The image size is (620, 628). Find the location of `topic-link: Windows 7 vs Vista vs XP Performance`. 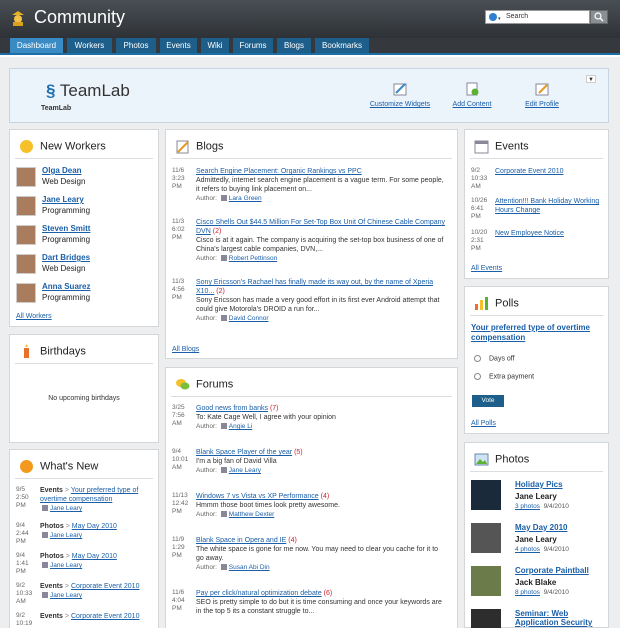

topic-link: Windows 7 vs Vista vs XP Performance is located at coordinates (257, 496).